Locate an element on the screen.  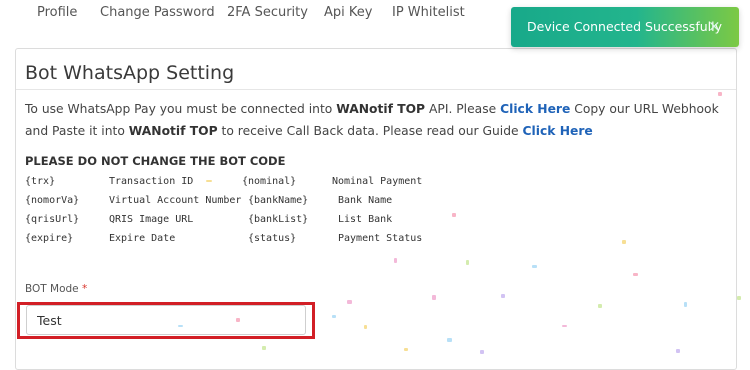
code-desc: QRIS Image URL is located at coordinates (151, 219).